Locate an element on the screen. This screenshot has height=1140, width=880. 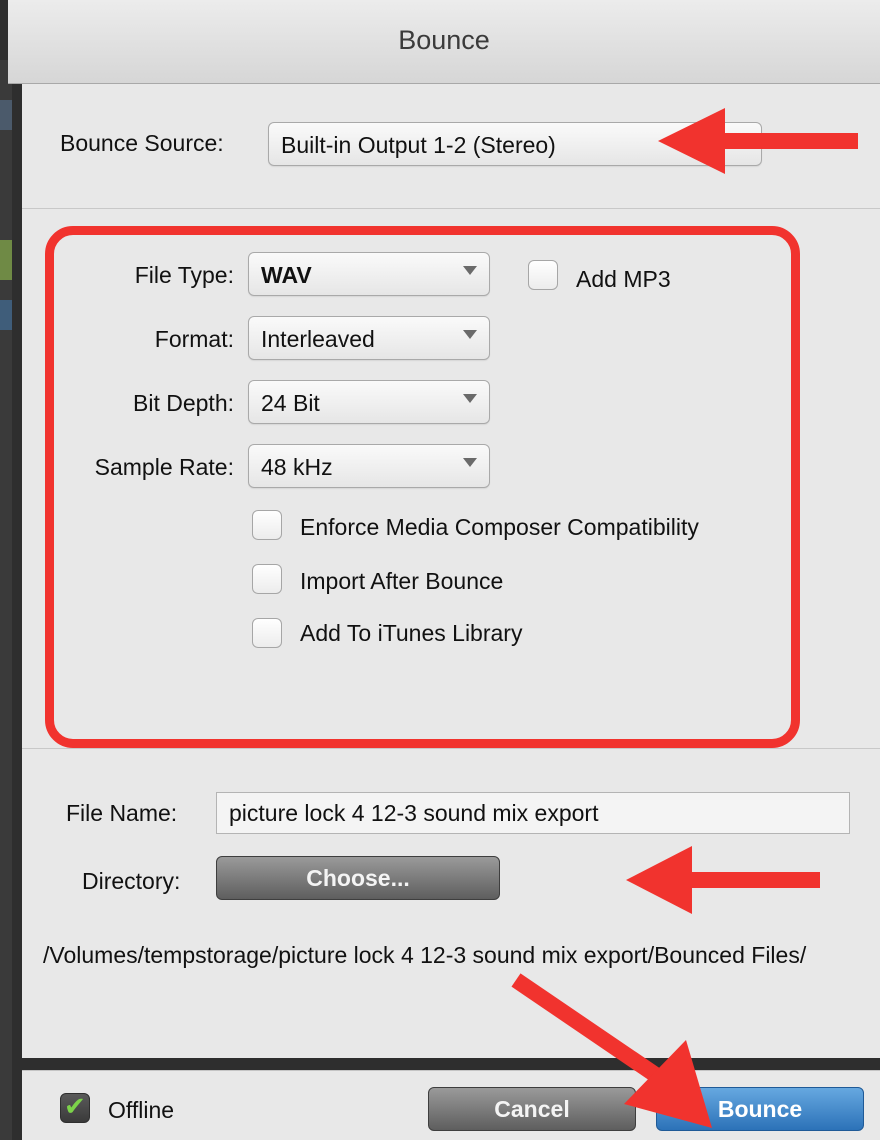
directory-label: Directory: is located at coordinates (131, 881).